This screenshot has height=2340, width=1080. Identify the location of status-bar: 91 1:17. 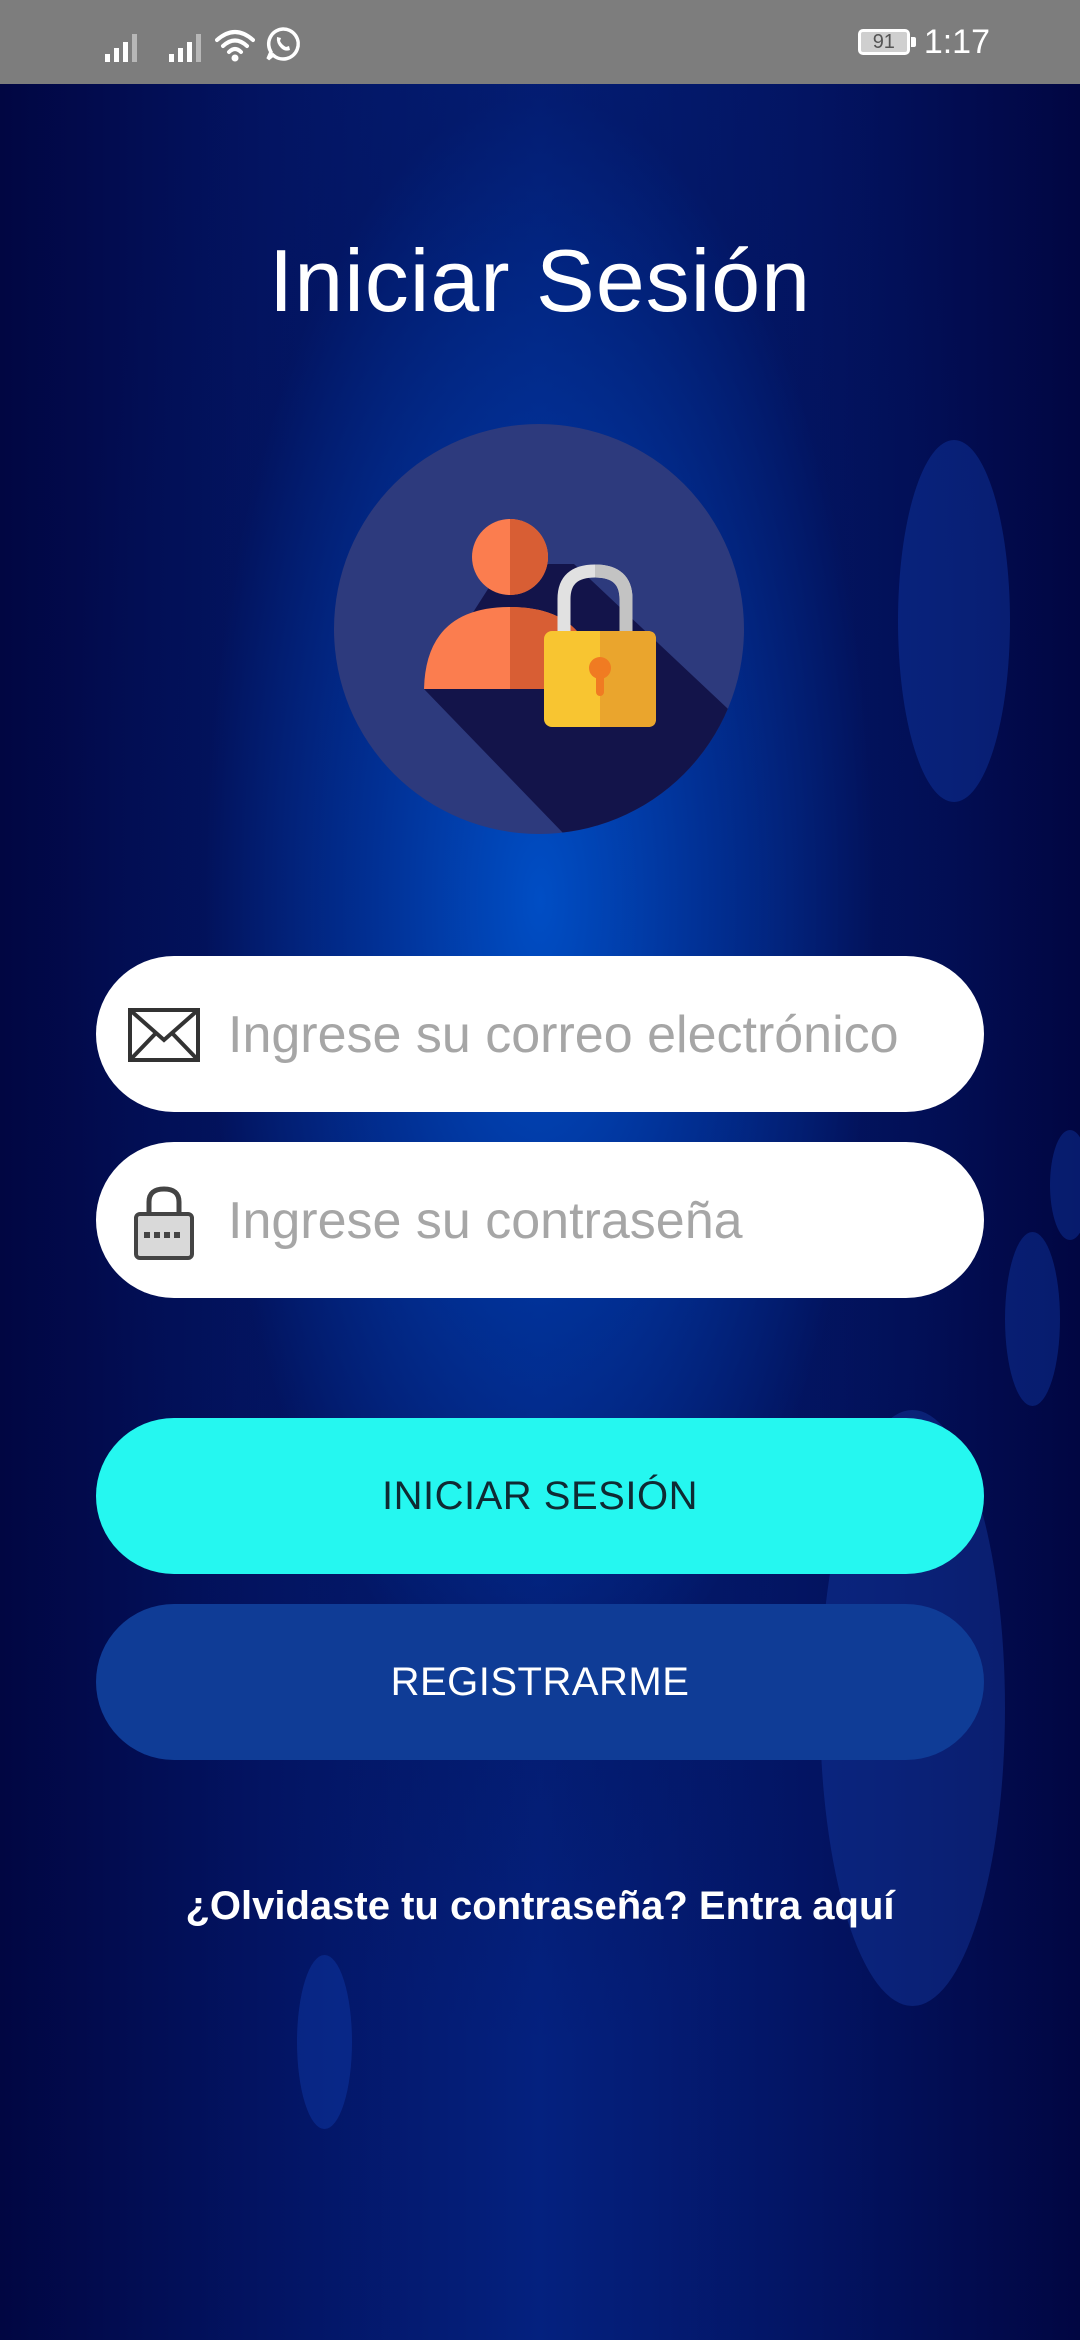
(540, 42).